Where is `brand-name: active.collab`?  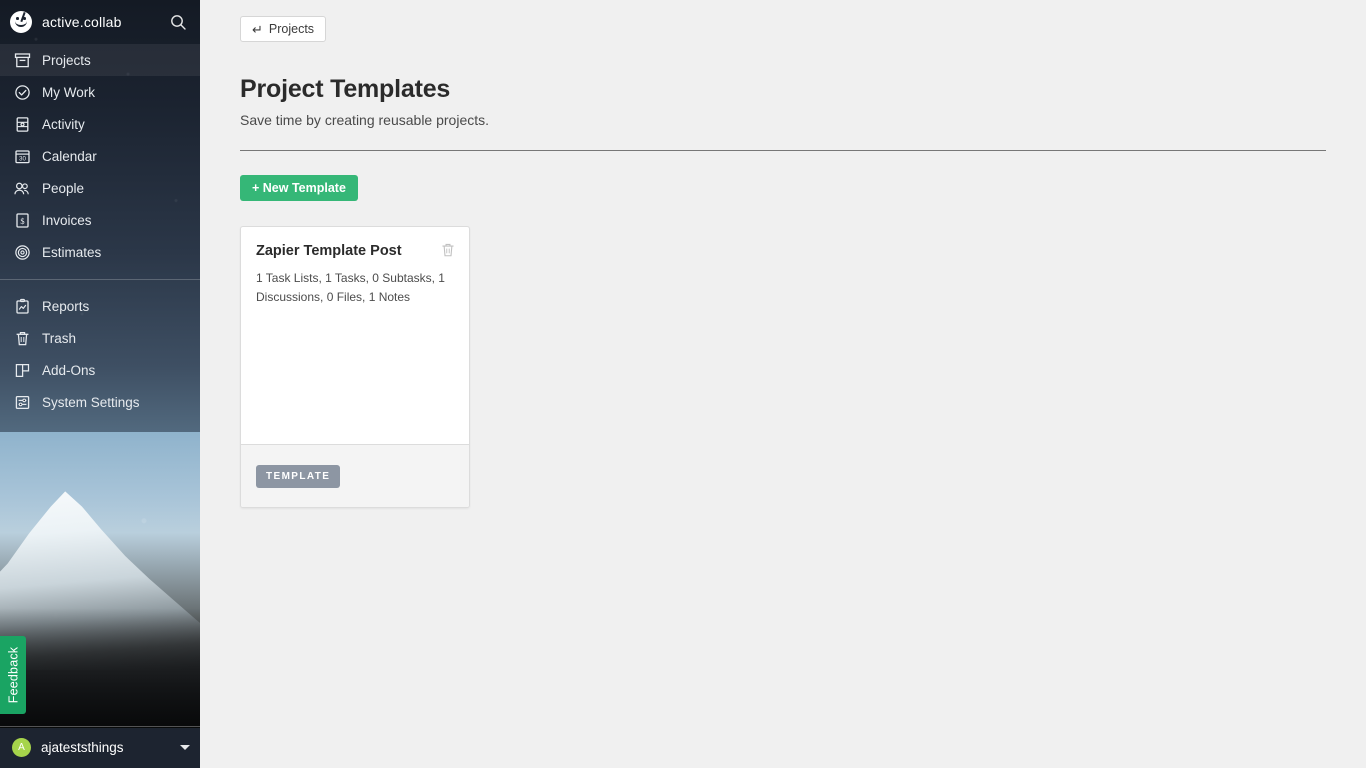
brand-name: active.collab is located at coordinates (82, 22).